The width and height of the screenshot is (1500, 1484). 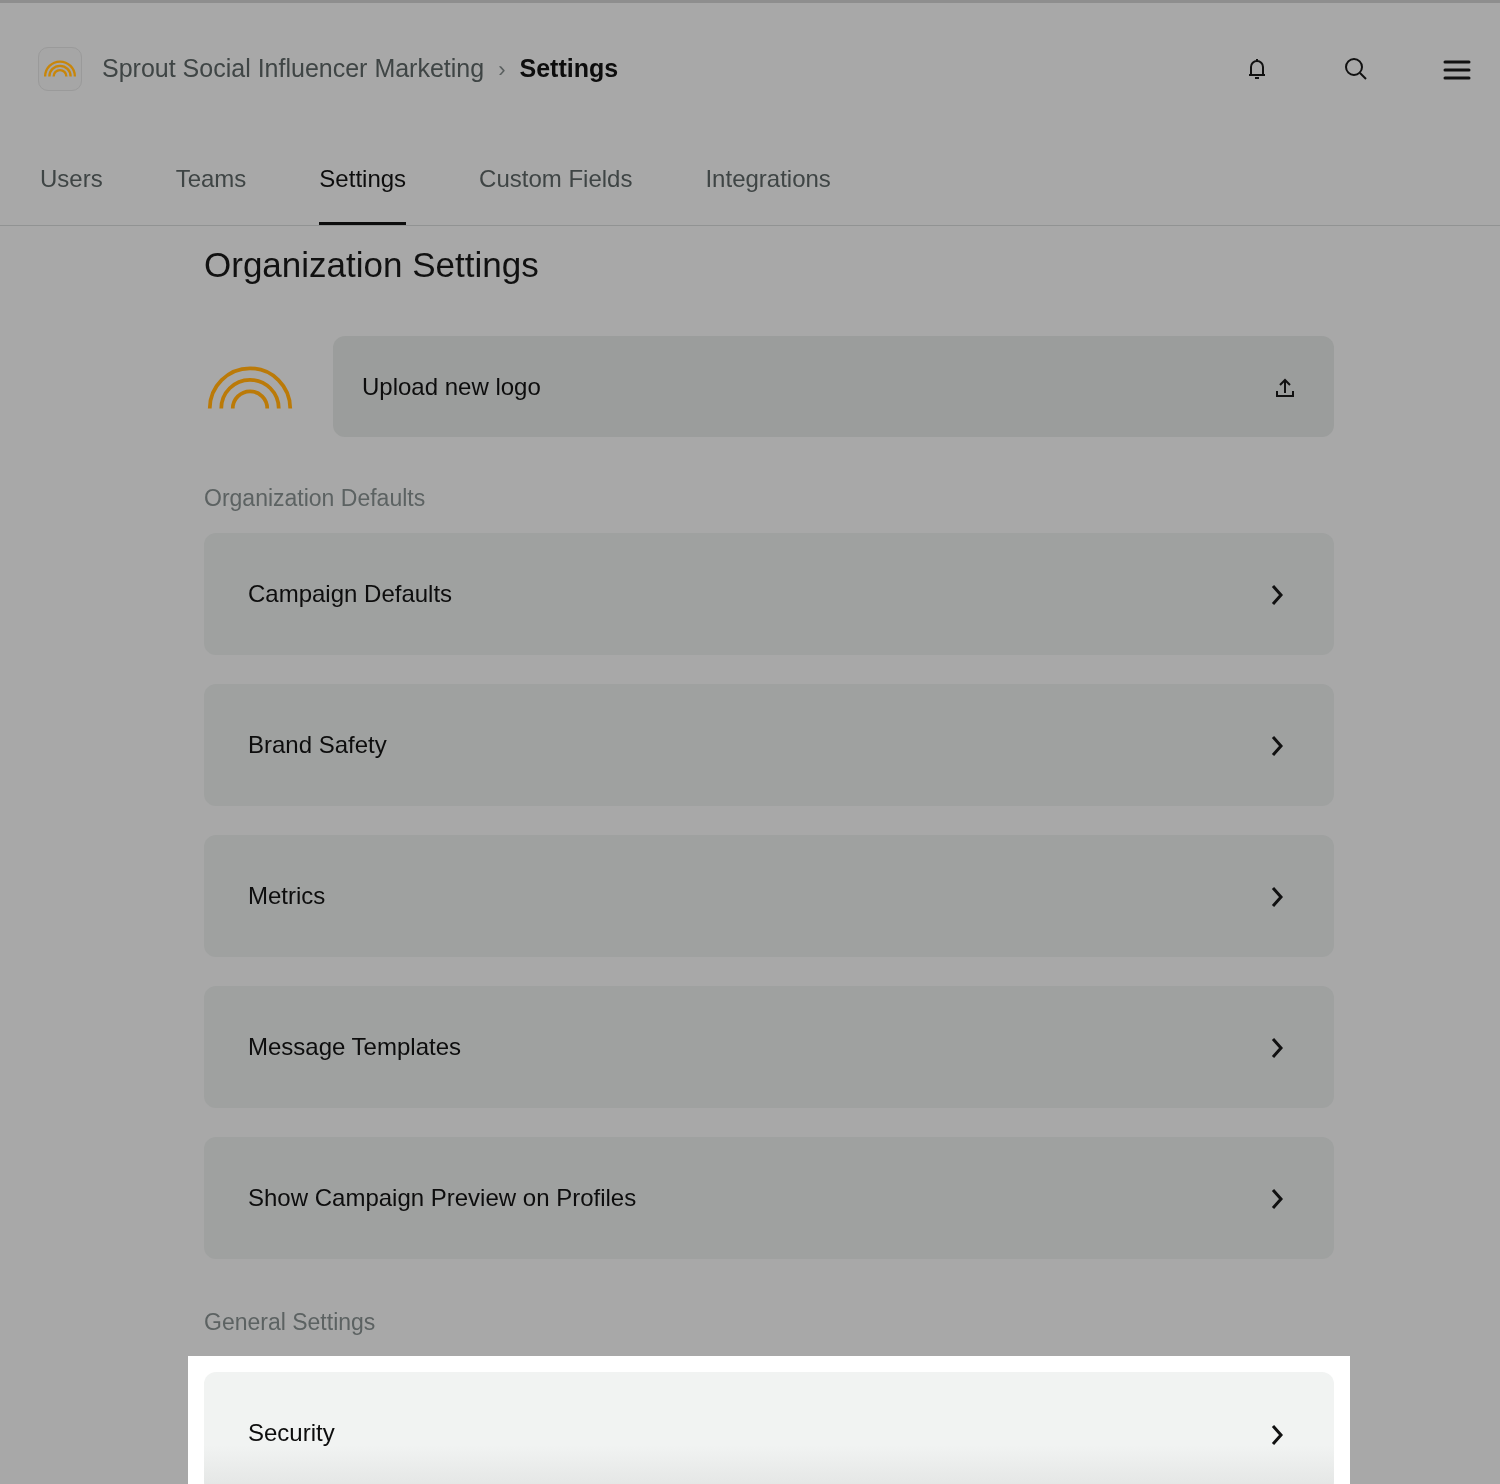 What do you see at coordinates (293, 69) in the screenshot?
I see `breadcrumb-link: Sprout Social Influencer Marketing` at bounding box center [293, 69].